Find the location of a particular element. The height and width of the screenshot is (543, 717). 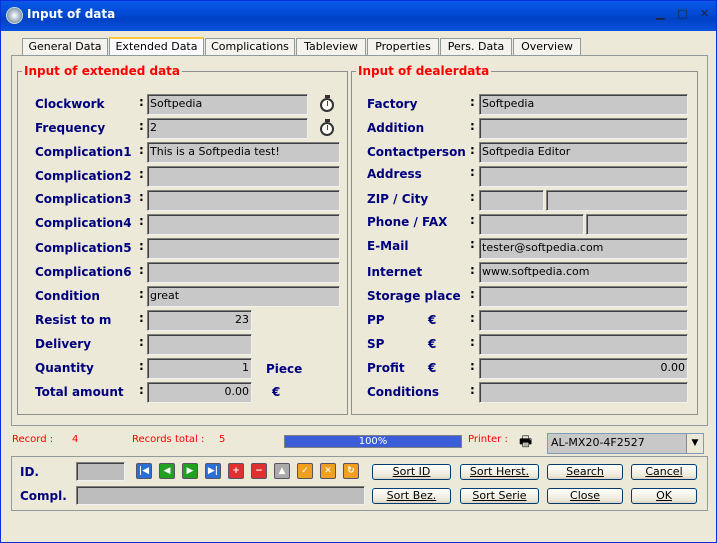

internet-field: www.softpedia.com is located at coordinates (583, 272).